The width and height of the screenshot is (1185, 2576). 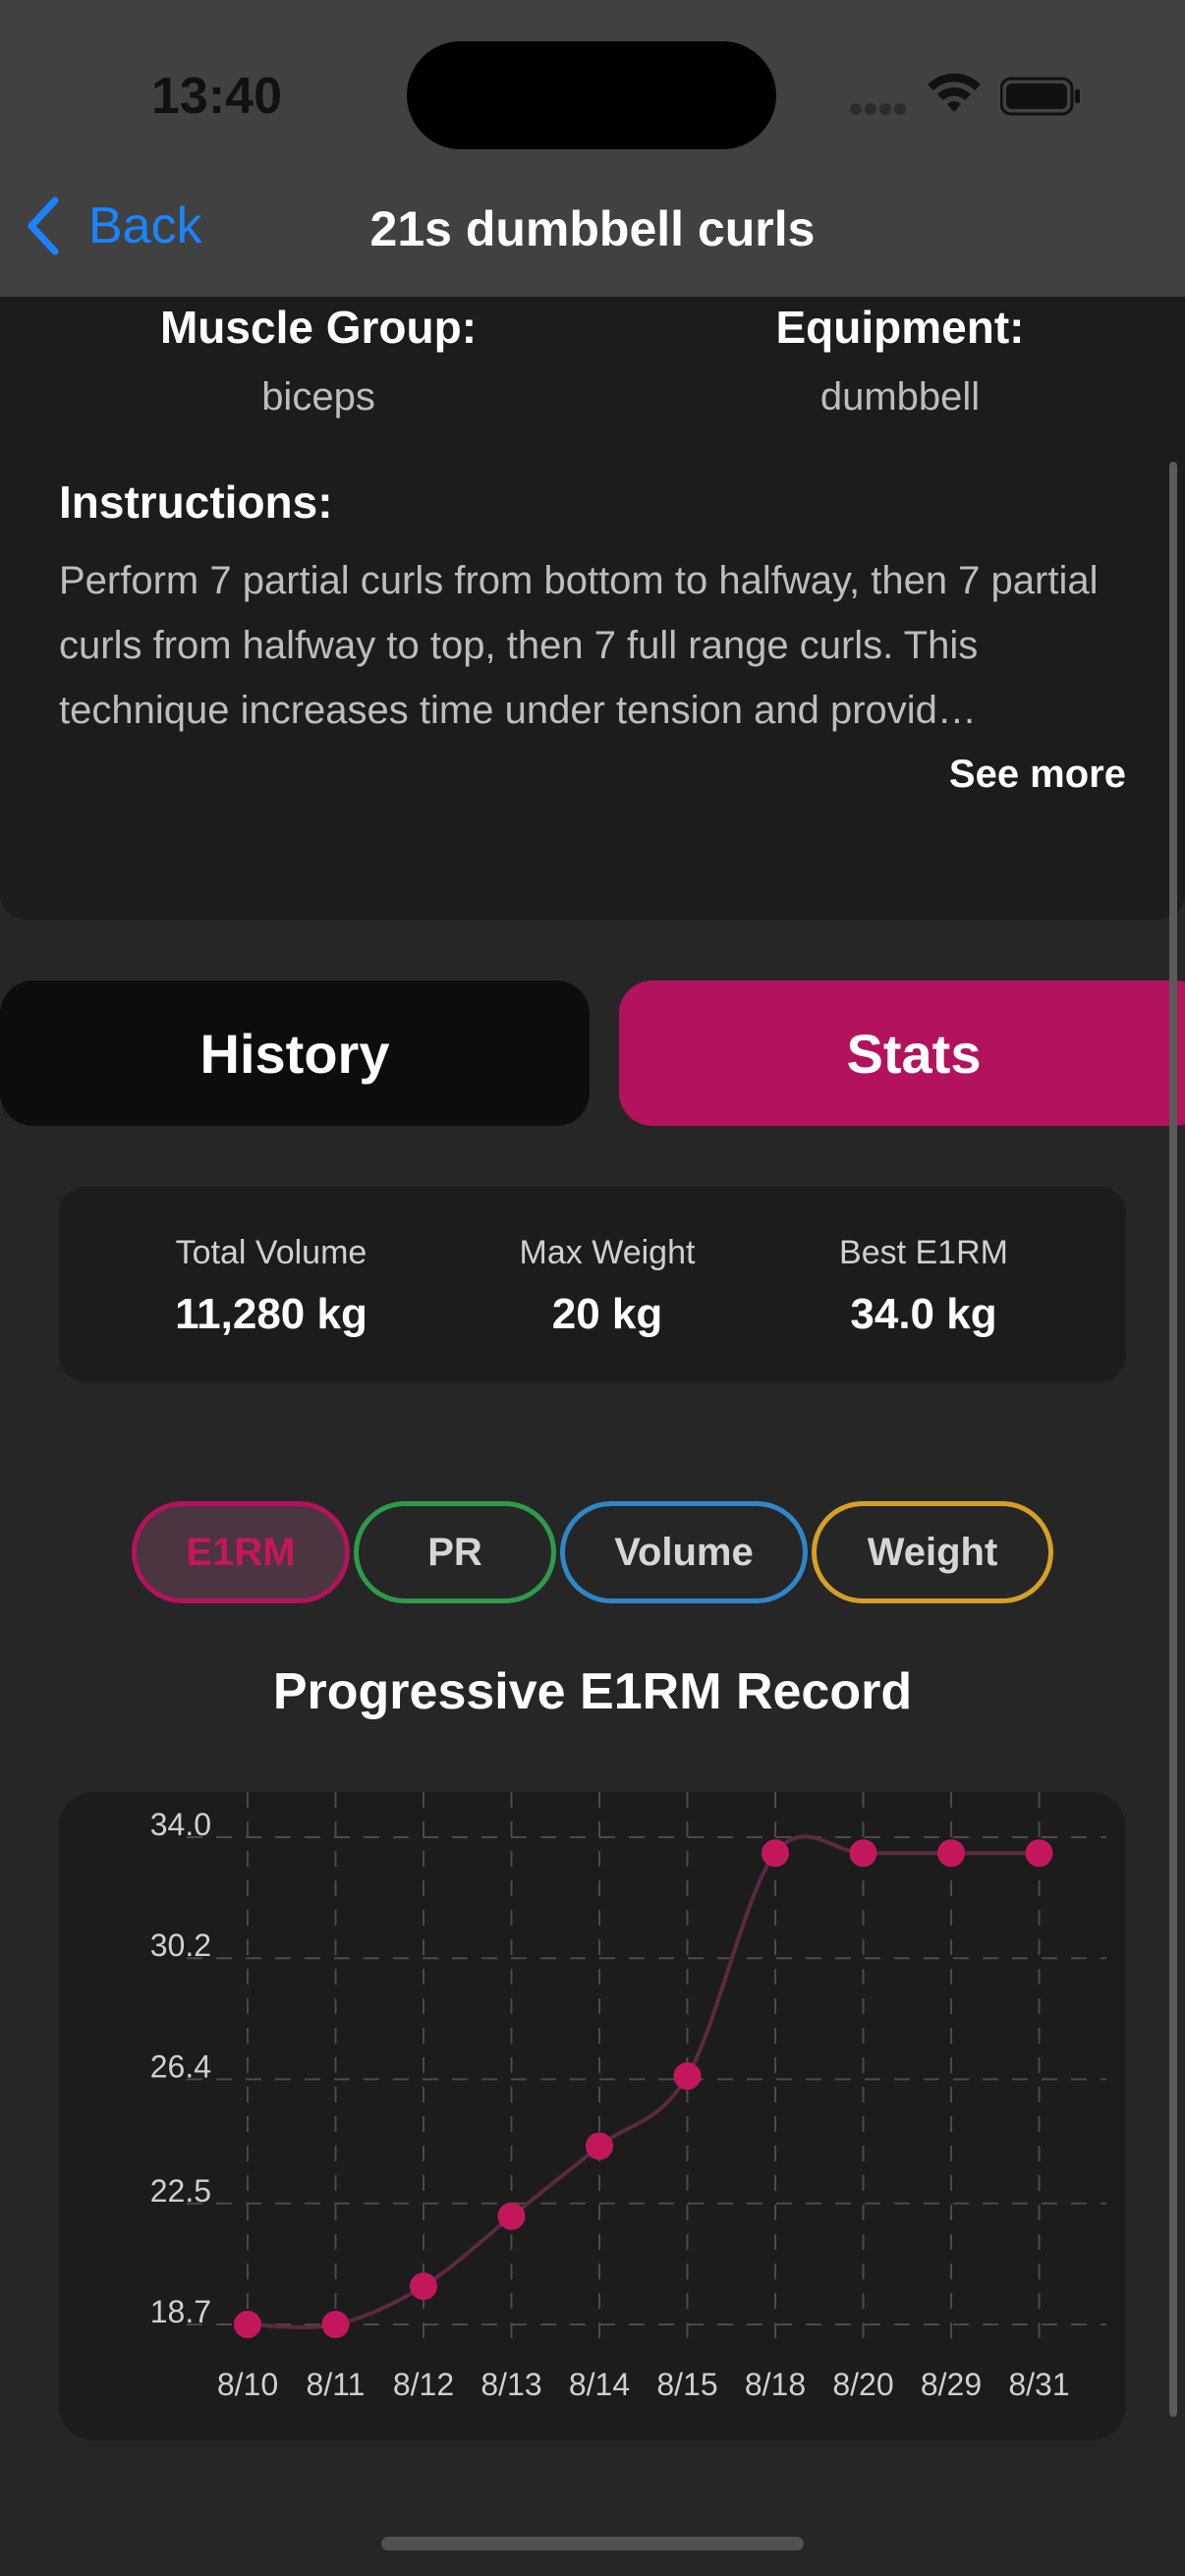 I want to click on best-e1rm-label: Best E1RM, so click(x=924, y=1252).